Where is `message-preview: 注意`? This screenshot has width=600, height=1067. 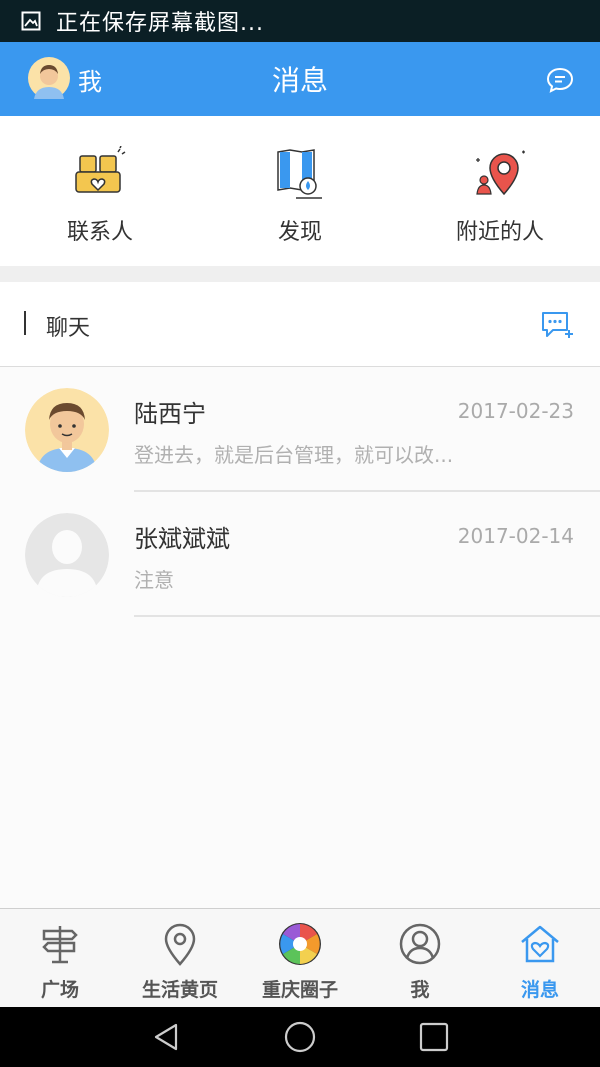 message-preview: 注意 is located at coordinates (154, 580).